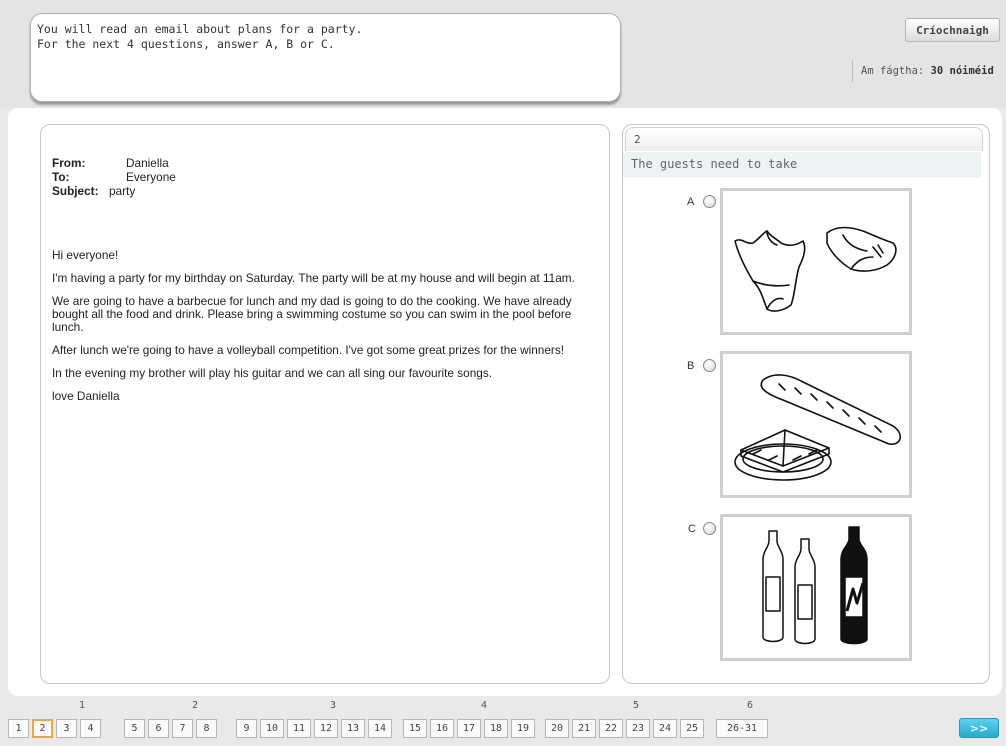 This screenshot has height=746, width=1006. What do you see at coordinates (272, 728) in the screenshot?
I see `nav-question-10: 10` at bounding box center [272, 728].